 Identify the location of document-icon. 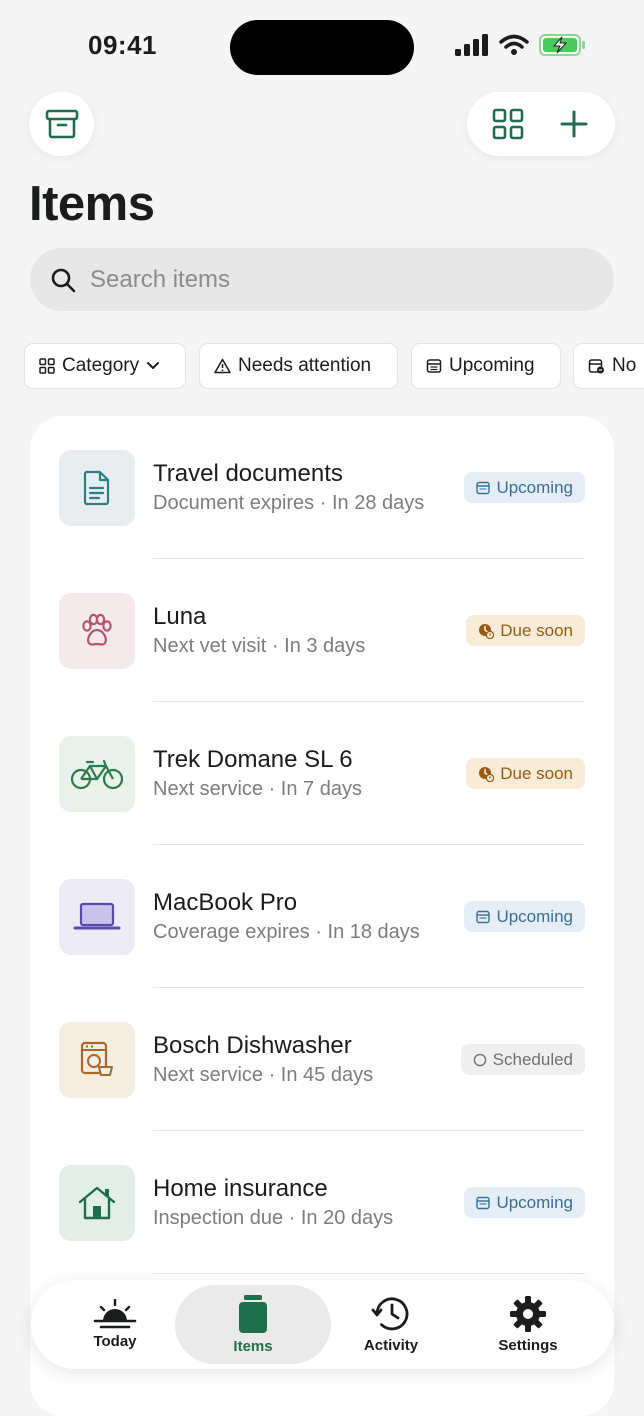
(96, 488).